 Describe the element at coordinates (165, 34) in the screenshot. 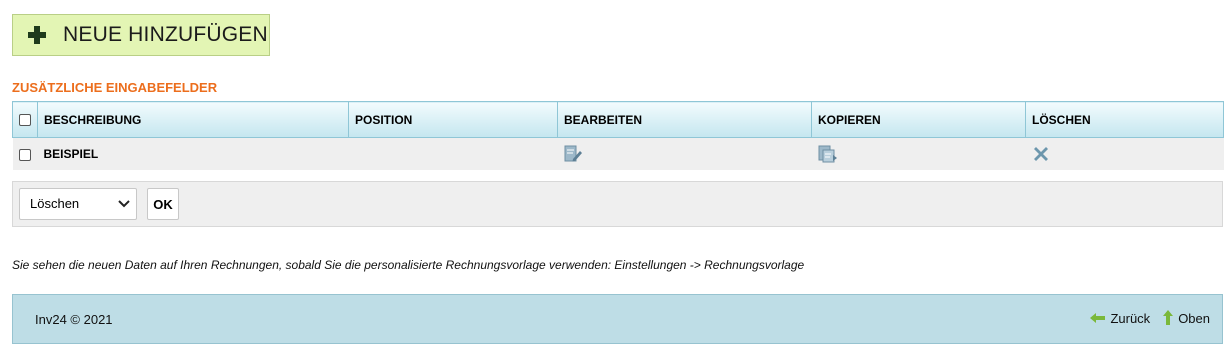

I see `add-new-label: NEUE HINZUFÜGEN` at that location.